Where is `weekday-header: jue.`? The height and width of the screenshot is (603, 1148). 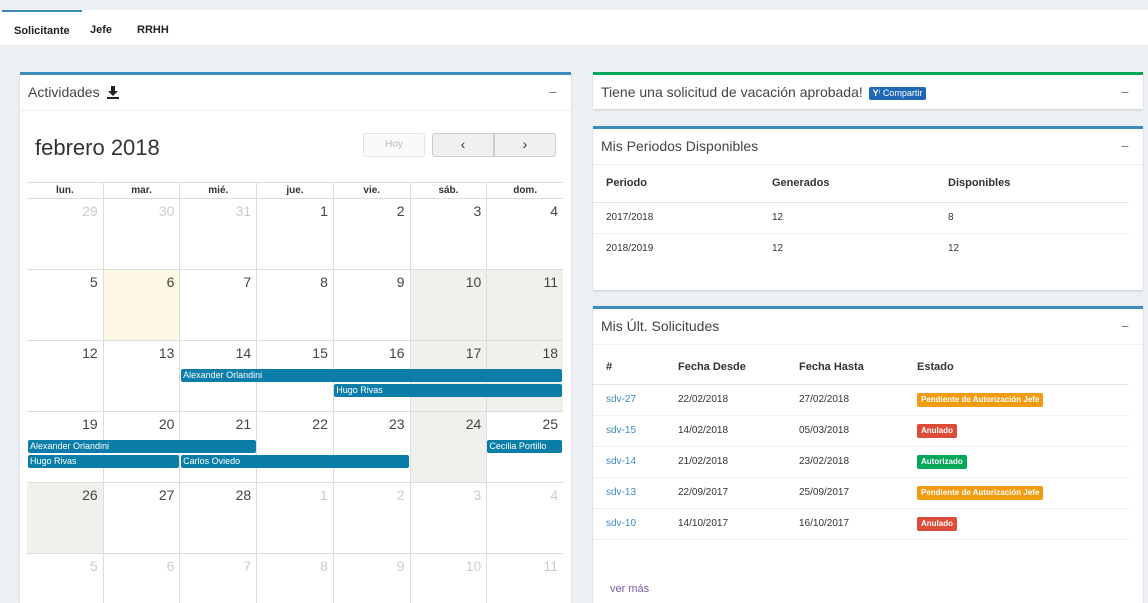
weekday-header: jue. is located at coordinates (294, 190).